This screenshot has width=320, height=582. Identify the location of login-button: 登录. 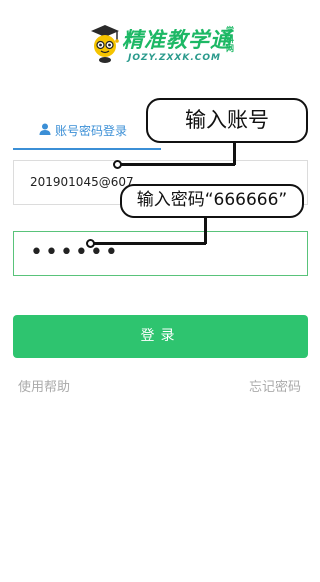
(160, 336).